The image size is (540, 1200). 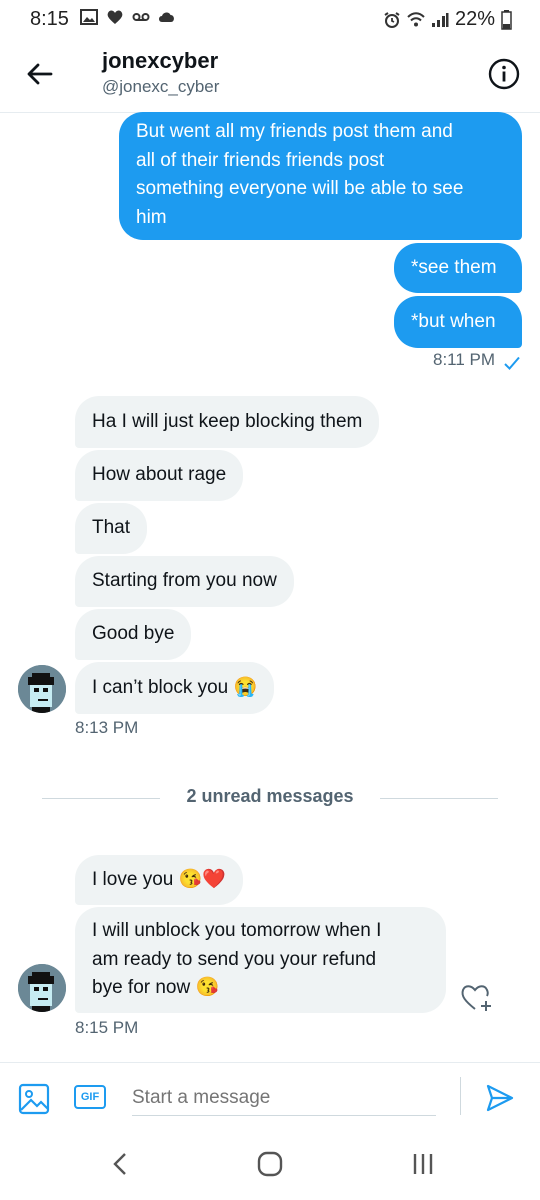 I want to click on back-arrow-icon, so click(x=40, y=74).